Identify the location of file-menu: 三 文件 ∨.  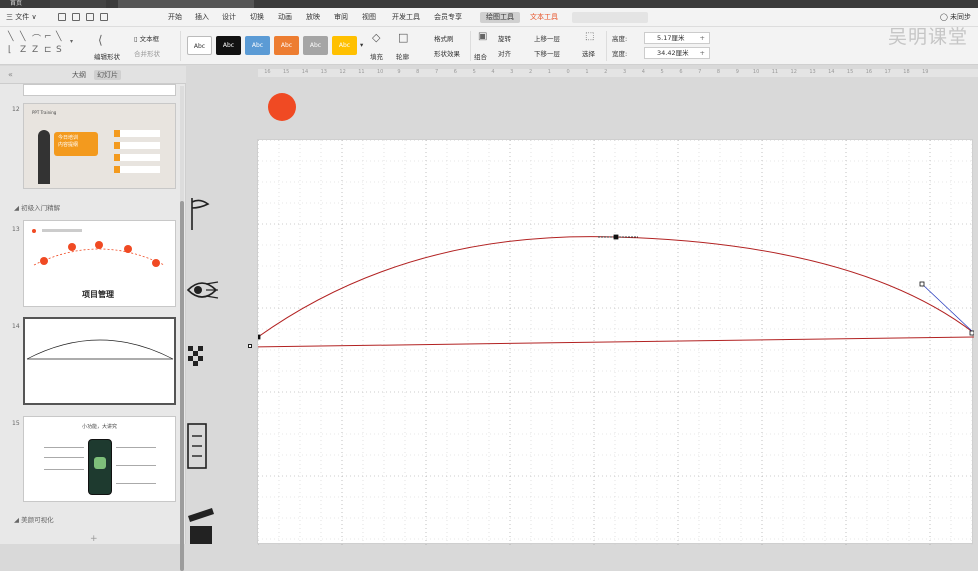
(21, 17).